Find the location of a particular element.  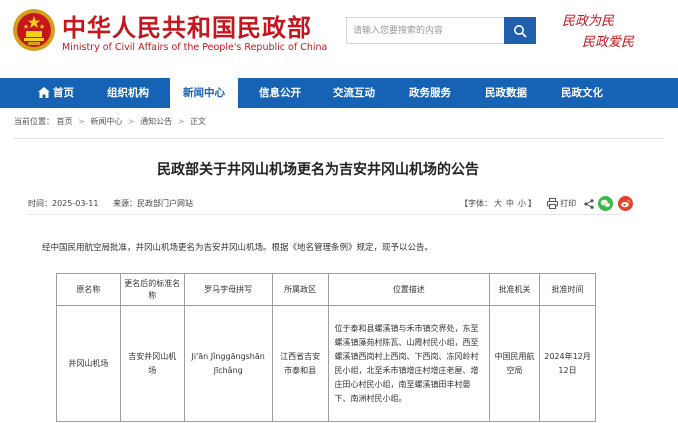

breadcrumb-current: 正文 is located at coordinates (197, 121).